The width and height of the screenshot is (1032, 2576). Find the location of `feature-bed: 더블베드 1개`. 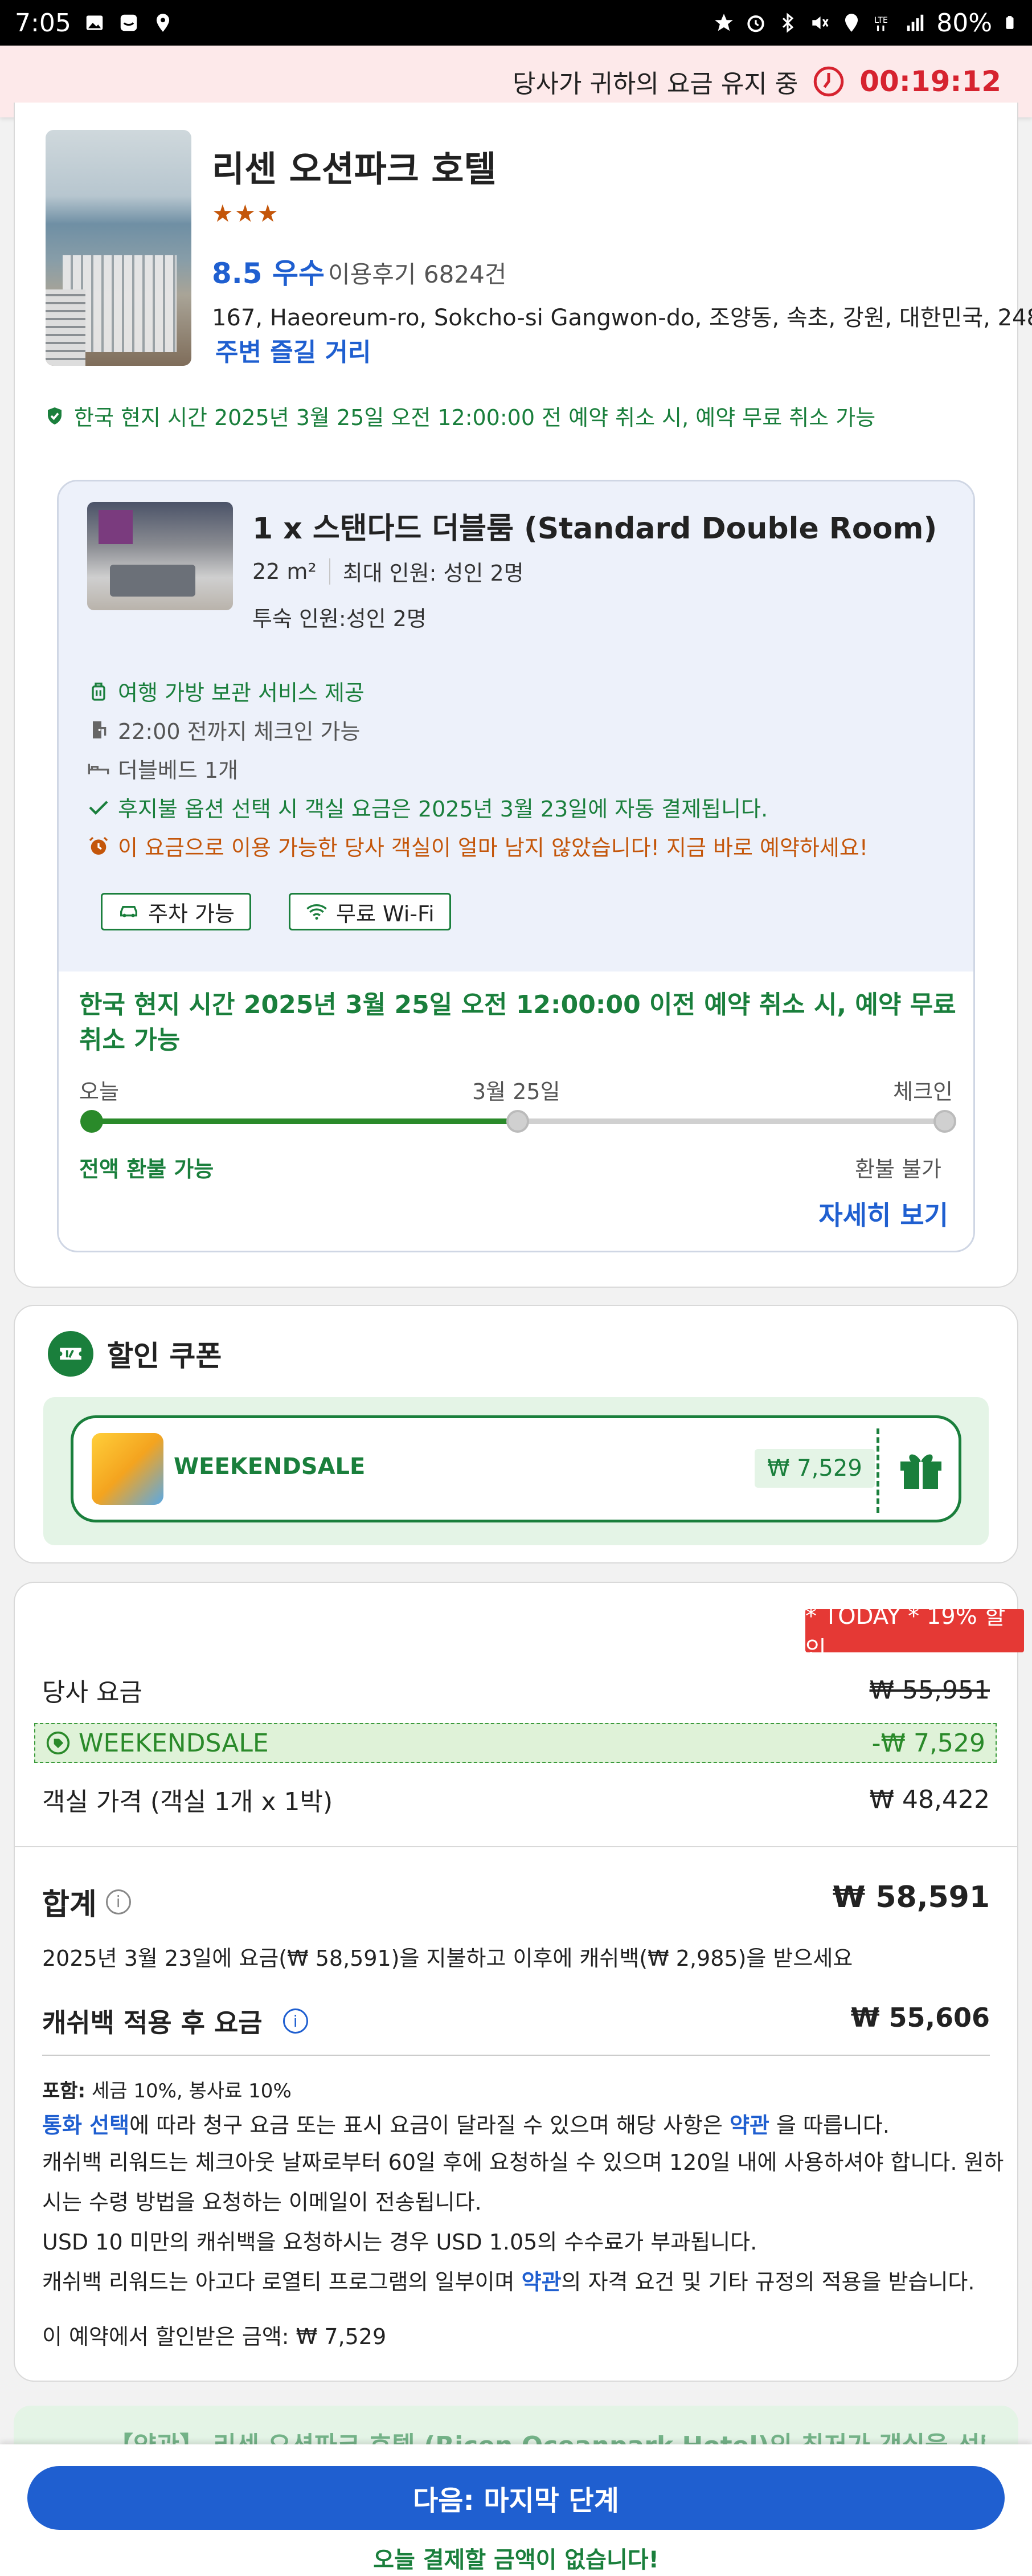

feature-bed: 더블베드 1개 is located at coordinates (162, 769).